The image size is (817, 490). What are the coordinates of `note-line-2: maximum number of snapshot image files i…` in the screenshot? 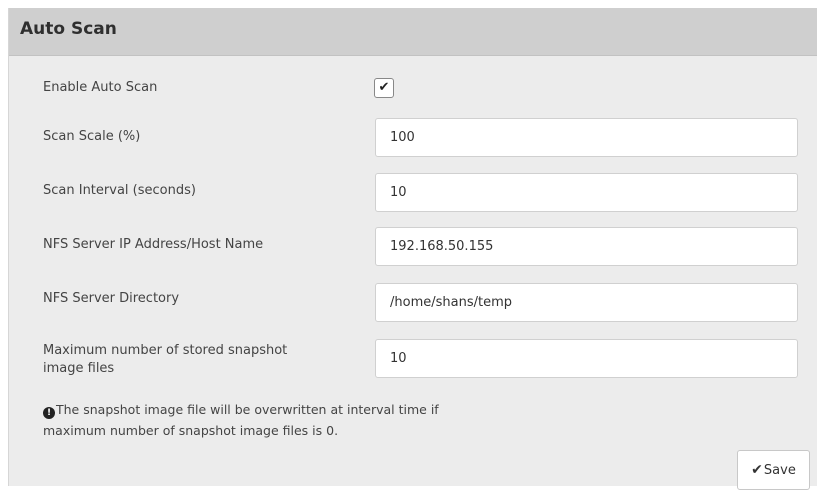 It's located at (191, 430).